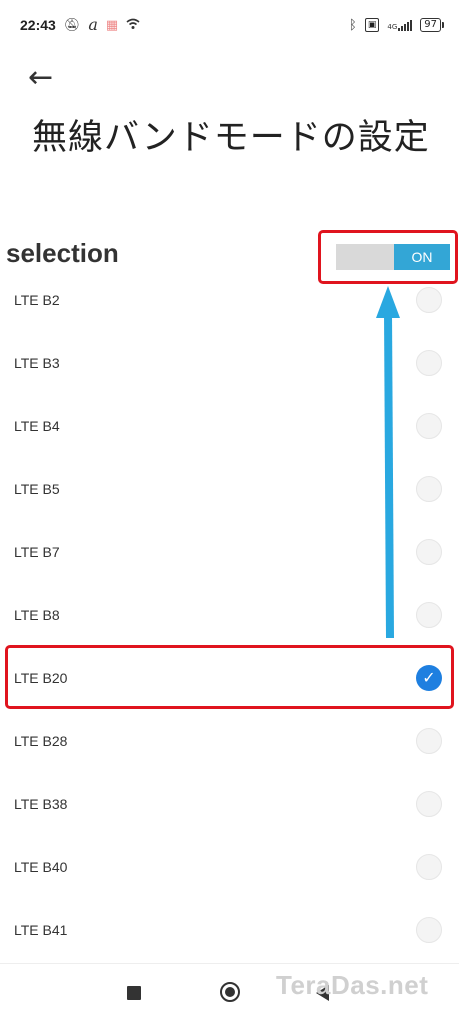 The image size is (459, 1020). What do you see at coordinates (229, 425) in the screenshot?
I see `band-row: LTE B4` at bounding box center [229, 425].